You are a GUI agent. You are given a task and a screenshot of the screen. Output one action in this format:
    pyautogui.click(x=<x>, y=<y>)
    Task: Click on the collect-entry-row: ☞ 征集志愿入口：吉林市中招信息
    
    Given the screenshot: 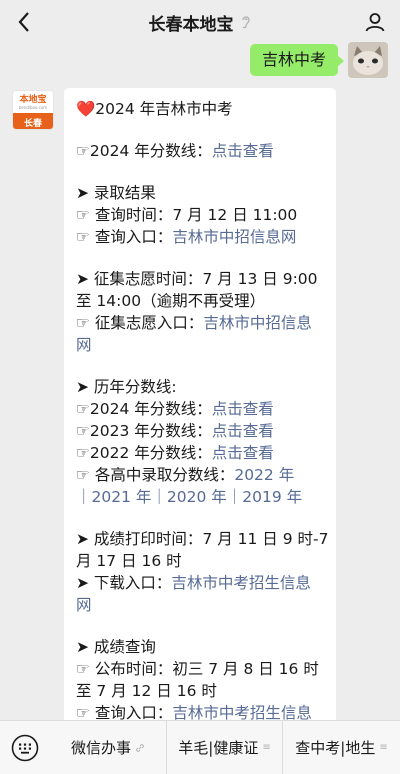 What is the action you would take?
    pyautogui.click(x=201, y=323)
    